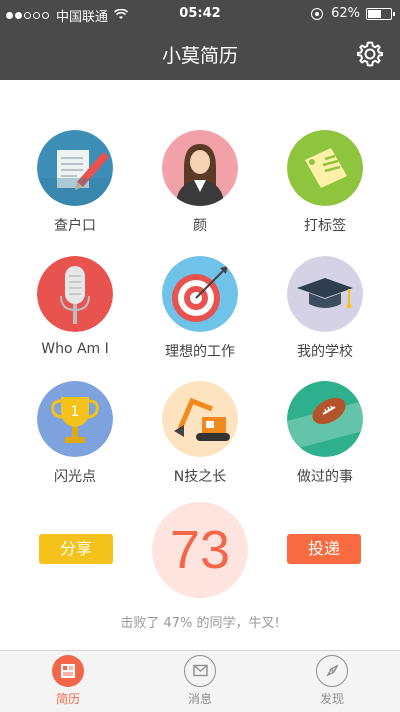  I want to click on grid-item-ideal-job: 理想的工作, so click(200, 308).